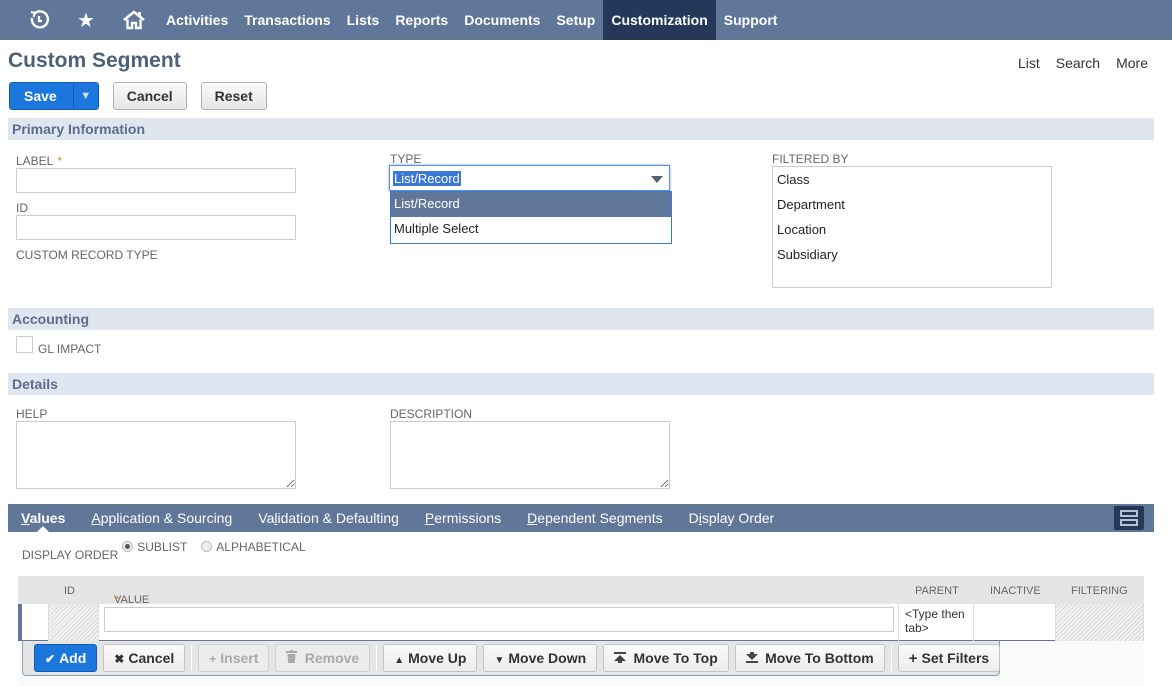 The width and height of the screenshot is (1172, 686). I want to click on display-order-group: DISPLAY ORDER SUBLIST ALPHABETICAL, so click(169, 551).